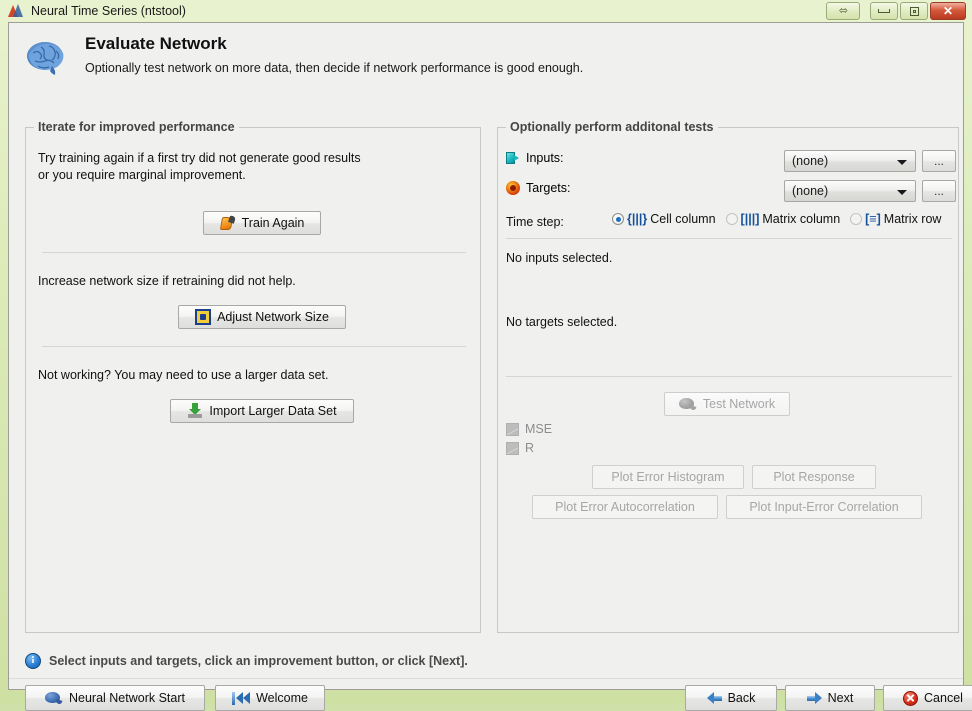  I want to click on plot-input-error-correlation-button: Plot Input-Error Correlation, so click(824, 507).